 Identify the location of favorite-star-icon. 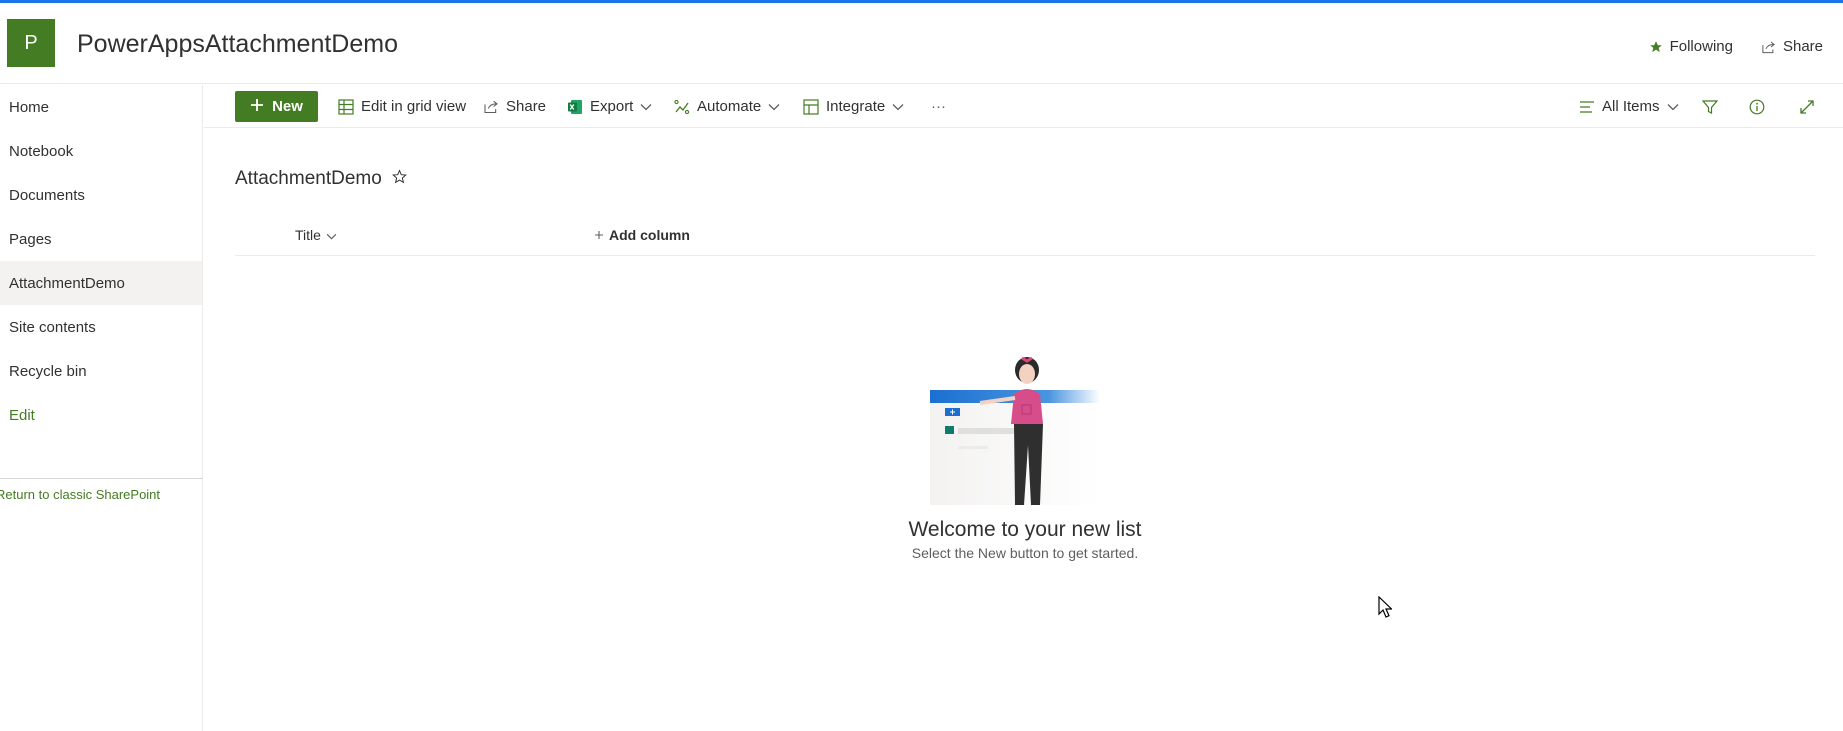
(399, 179).